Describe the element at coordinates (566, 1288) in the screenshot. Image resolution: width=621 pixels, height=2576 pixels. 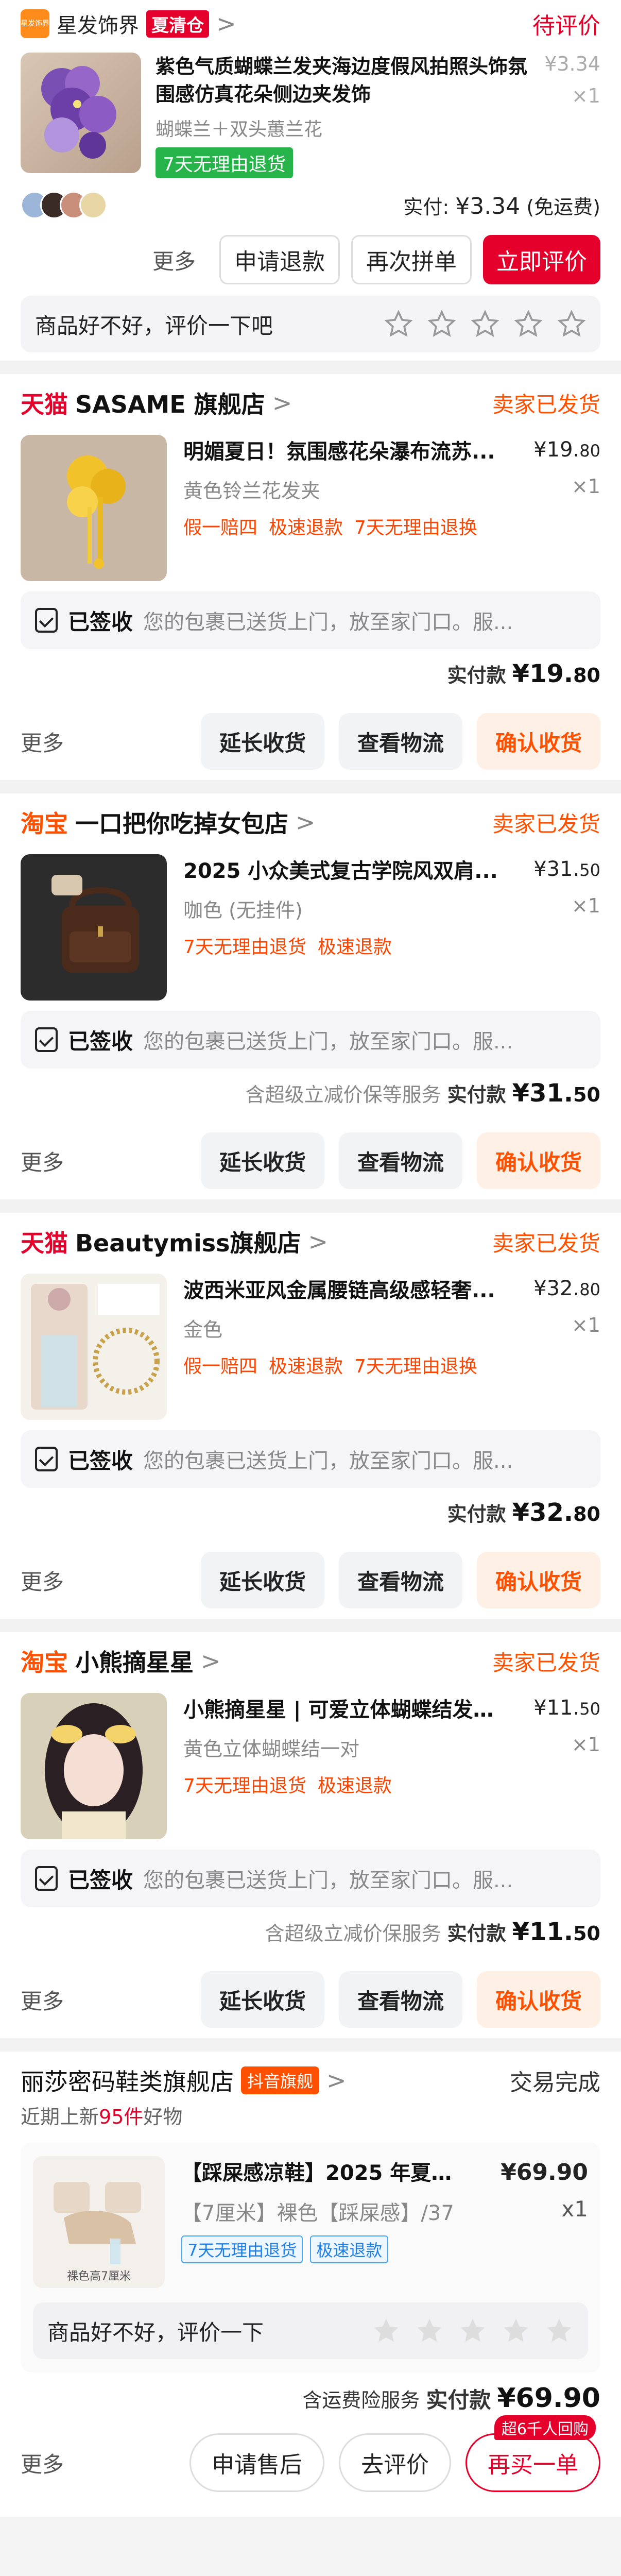
I see `item-price: ¥32.80` at that location.